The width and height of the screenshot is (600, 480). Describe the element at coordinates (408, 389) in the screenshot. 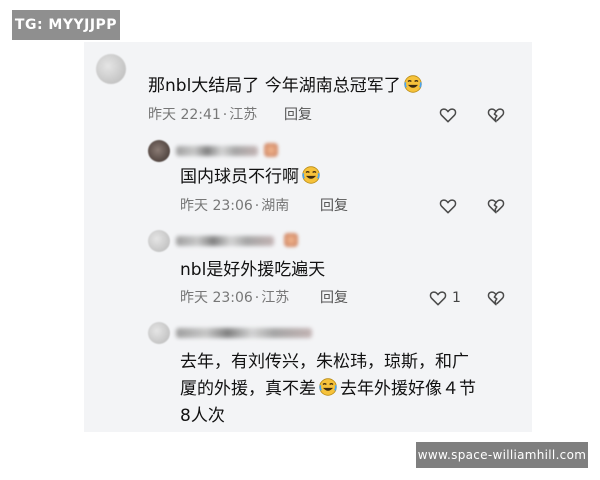

I see `comment-text-content: 去年外援好像４节` at that location.